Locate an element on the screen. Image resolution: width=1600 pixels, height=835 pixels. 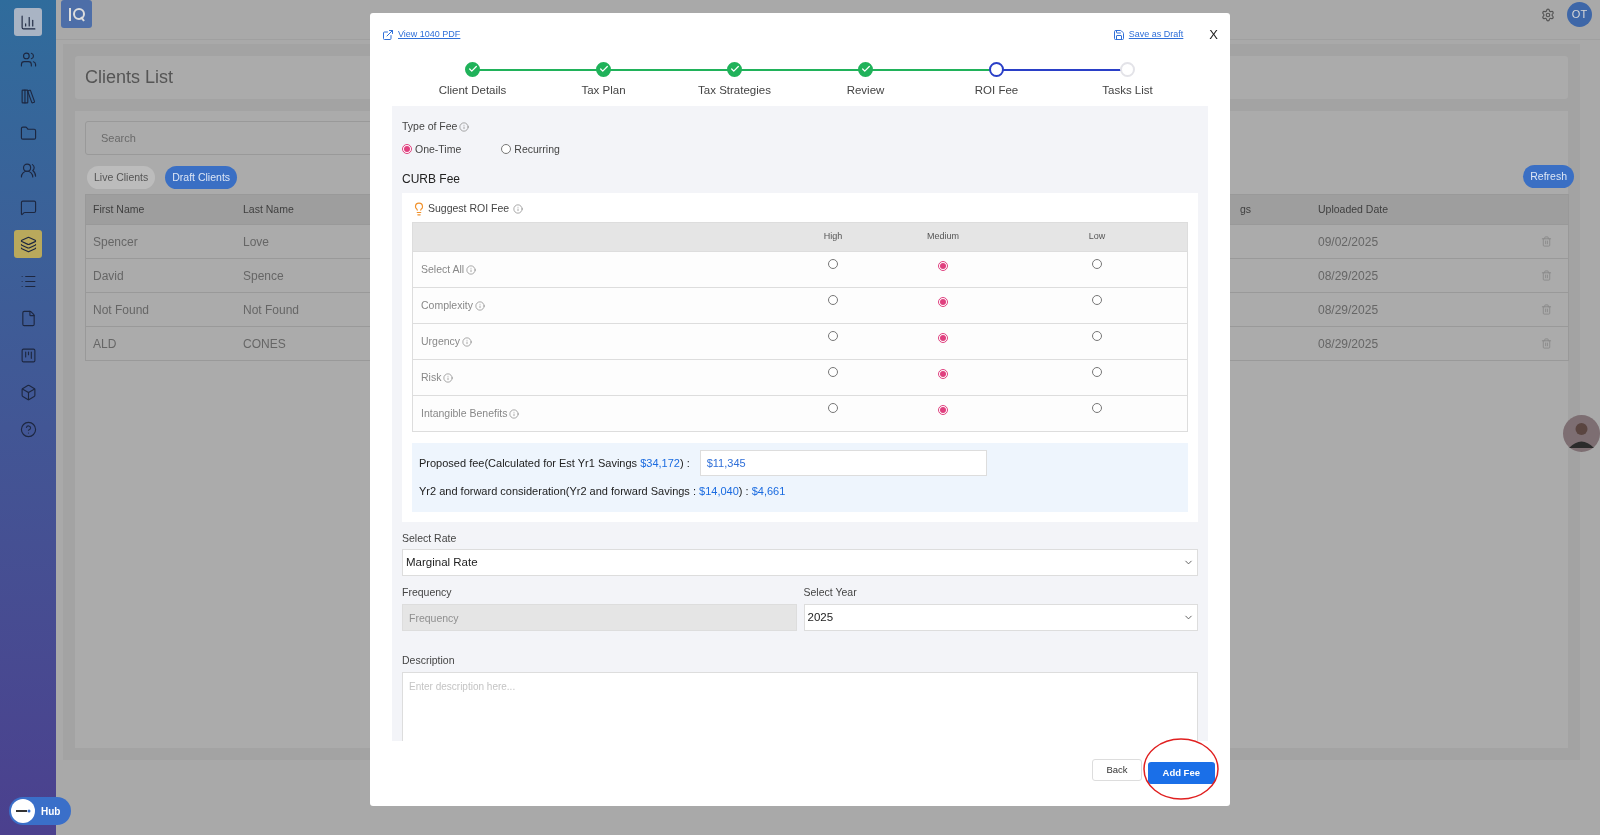
table-cell-text: Spencer is located at coordinates (115, 242).